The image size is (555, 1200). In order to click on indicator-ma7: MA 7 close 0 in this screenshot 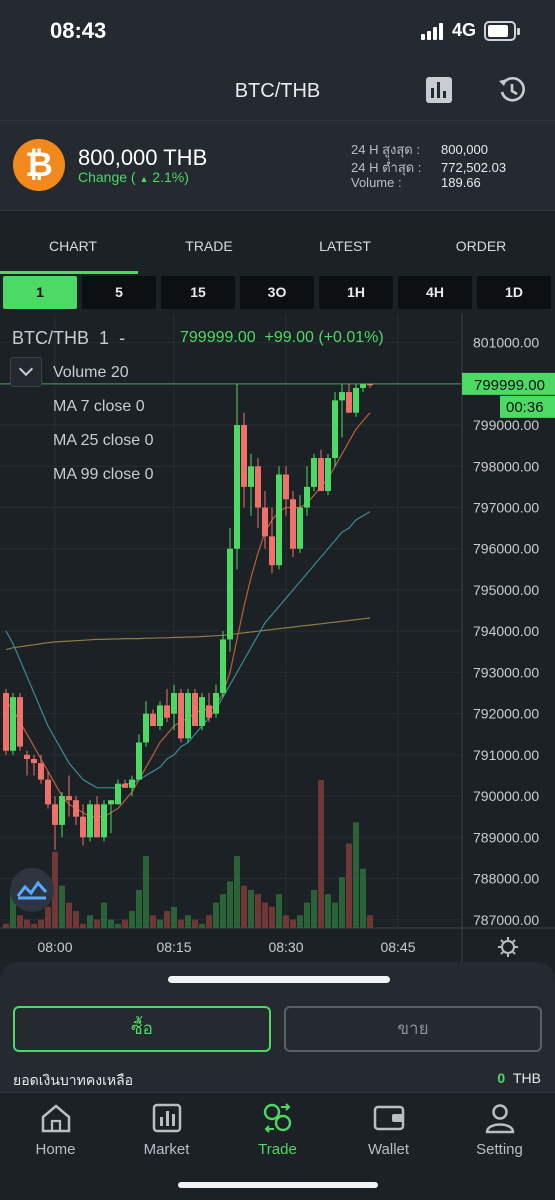, I will do `click(99, 407)`.